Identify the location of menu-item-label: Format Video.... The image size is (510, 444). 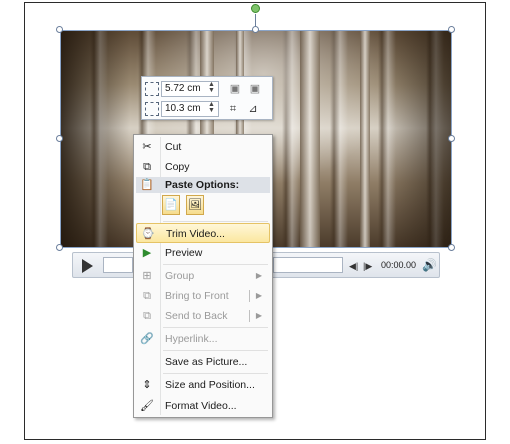
(201, 406).